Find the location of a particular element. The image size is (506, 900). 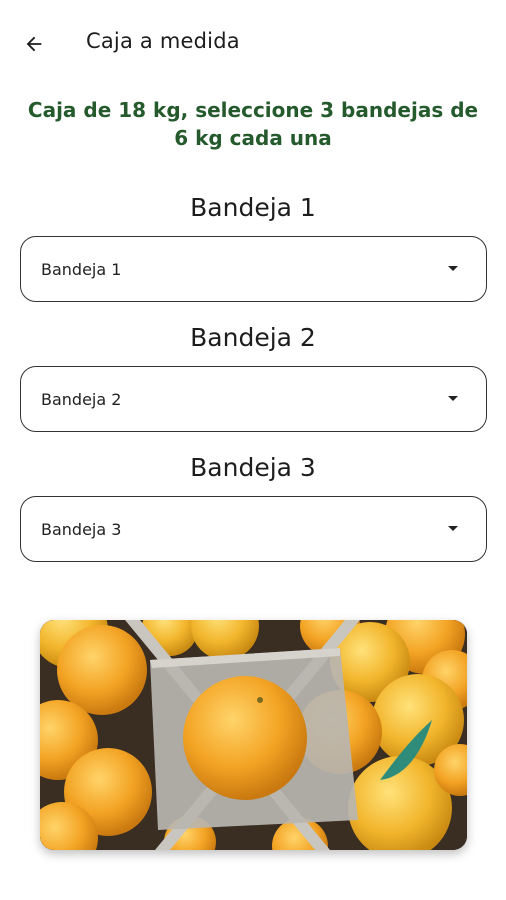

tray-3-select: Bandeja 3 is located at coordinates (253, 529).